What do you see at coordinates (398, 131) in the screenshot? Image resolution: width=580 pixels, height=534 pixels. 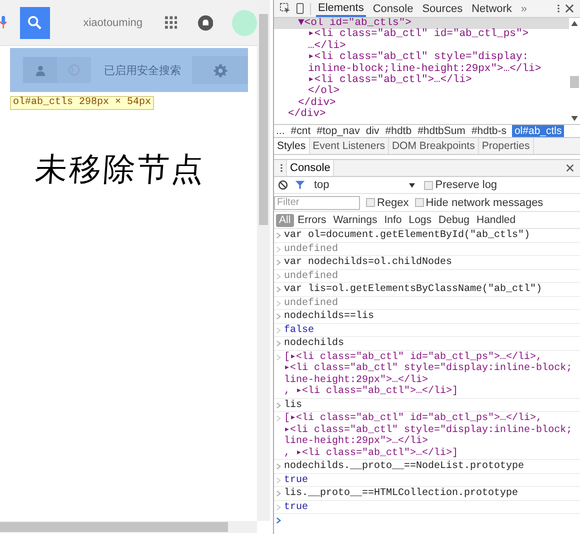 I see `breadcrumb: #hdtb` at bounding box center [398, 131].